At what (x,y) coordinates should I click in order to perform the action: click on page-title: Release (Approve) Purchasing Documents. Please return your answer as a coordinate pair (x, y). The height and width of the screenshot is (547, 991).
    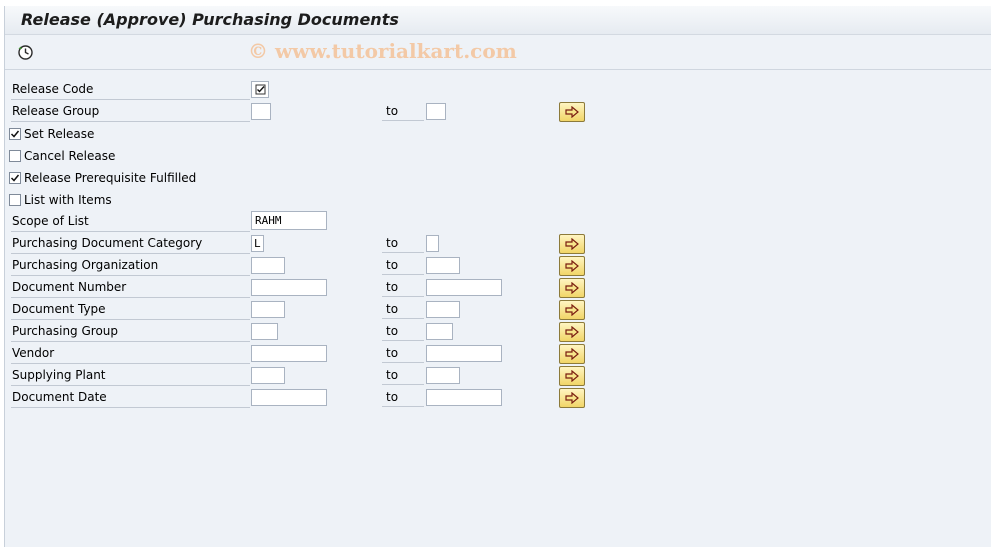
    Looking at the image, I should click on (210, 19).